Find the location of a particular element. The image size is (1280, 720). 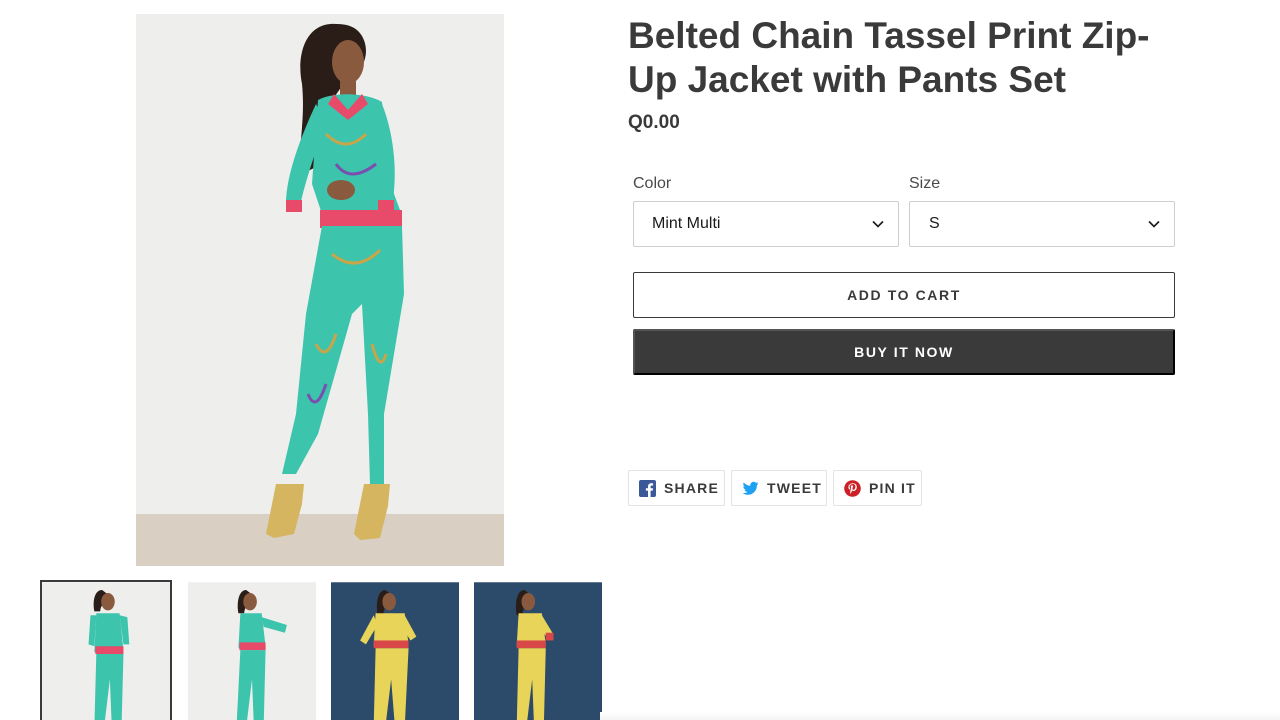

pinterest-pin-label: PIN IT is located at coordinates (892, 488).